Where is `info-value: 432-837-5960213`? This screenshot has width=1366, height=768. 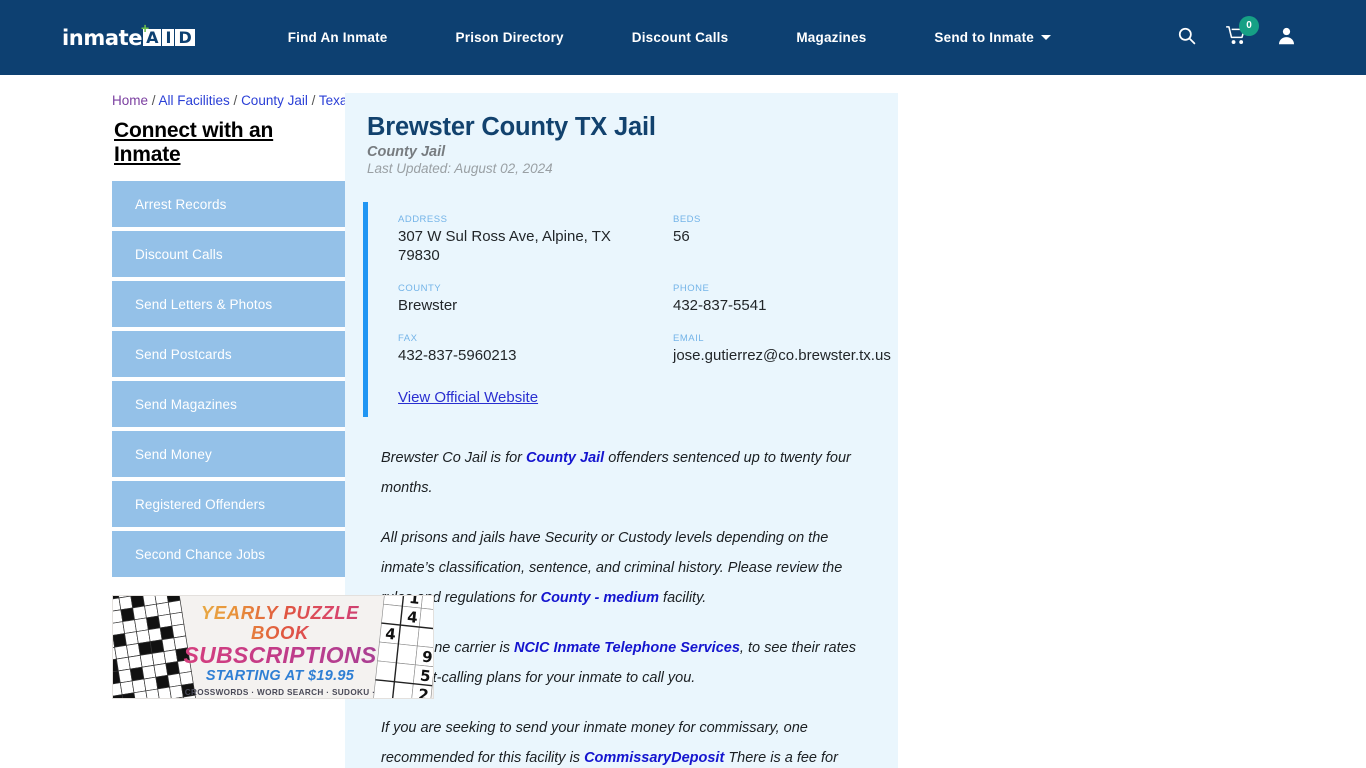
info-value: 432-837-5960213 is located at coordinates (457, 355).